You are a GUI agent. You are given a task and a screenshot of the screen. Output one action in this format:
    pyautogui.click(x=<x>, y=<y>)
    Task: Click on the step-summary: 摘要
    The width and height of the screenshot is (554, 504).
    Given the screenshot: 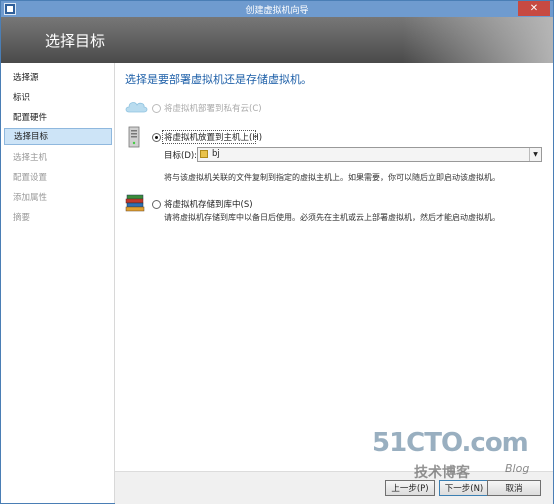 What is the action you would take?
    pyautogui.click(x=22, y=218)
    